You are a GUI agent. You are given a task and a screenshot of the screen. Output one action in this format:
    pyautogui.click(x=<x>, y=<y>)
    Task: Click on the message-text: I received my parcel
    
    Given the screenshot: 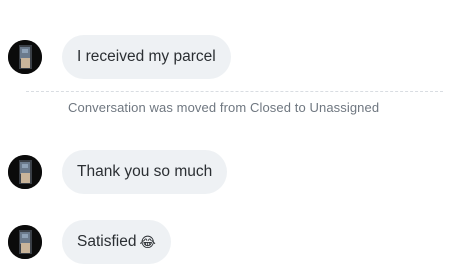 What is the action you would take?
    pyautogui.click(x=146, y=56)
    